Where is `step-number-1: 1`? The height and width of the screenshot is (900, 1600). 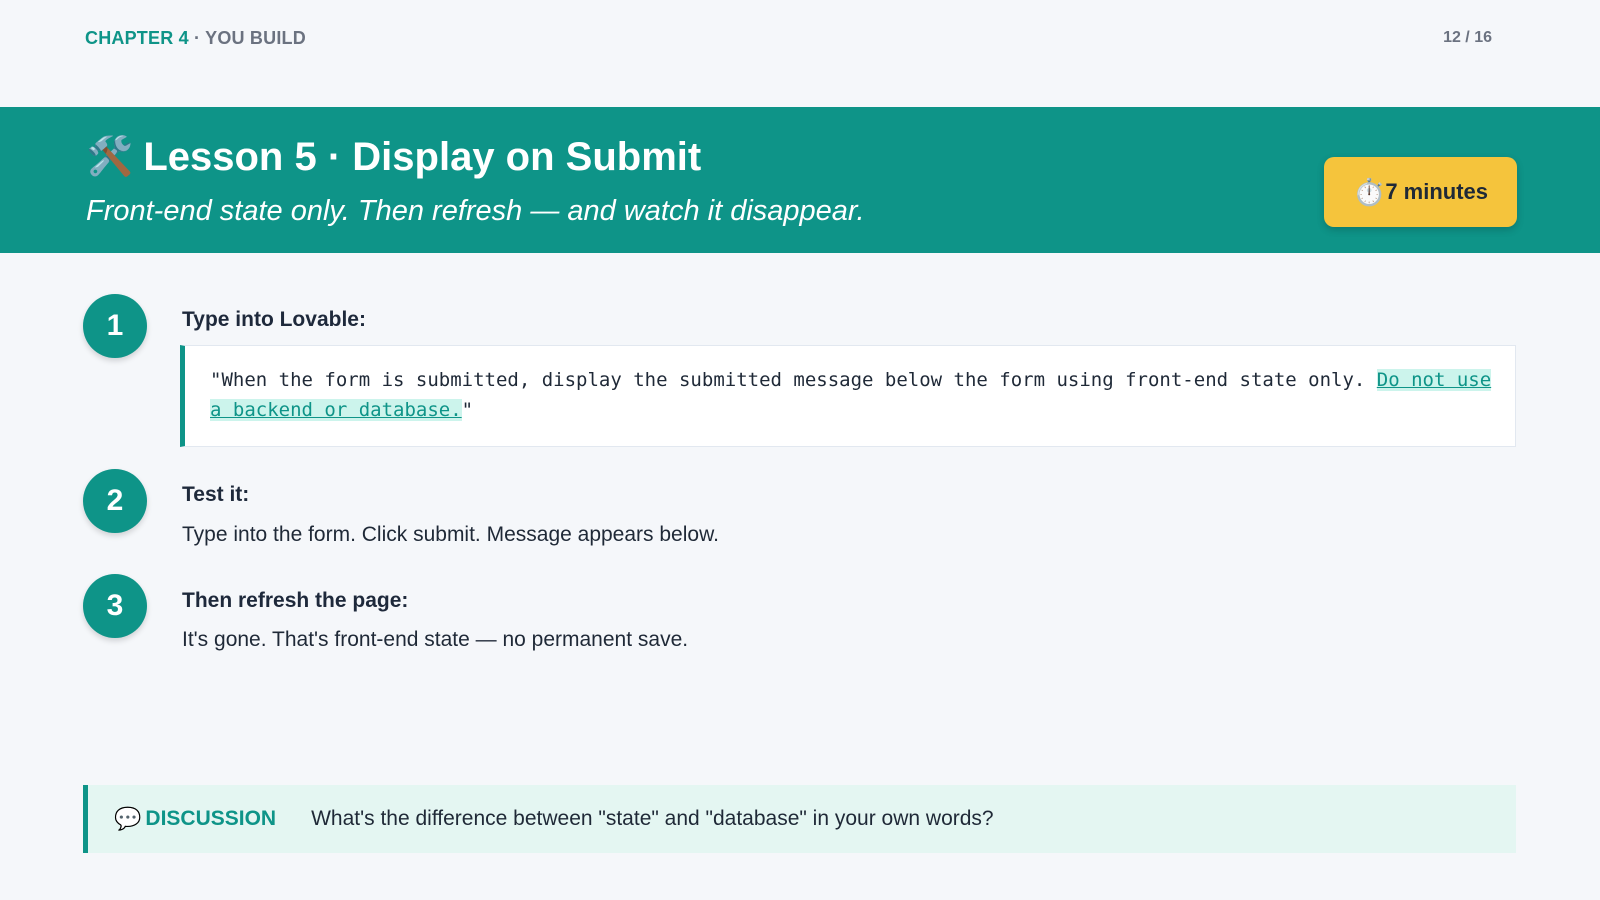
step-number-1: 1 is located at coordinates (115, 326).